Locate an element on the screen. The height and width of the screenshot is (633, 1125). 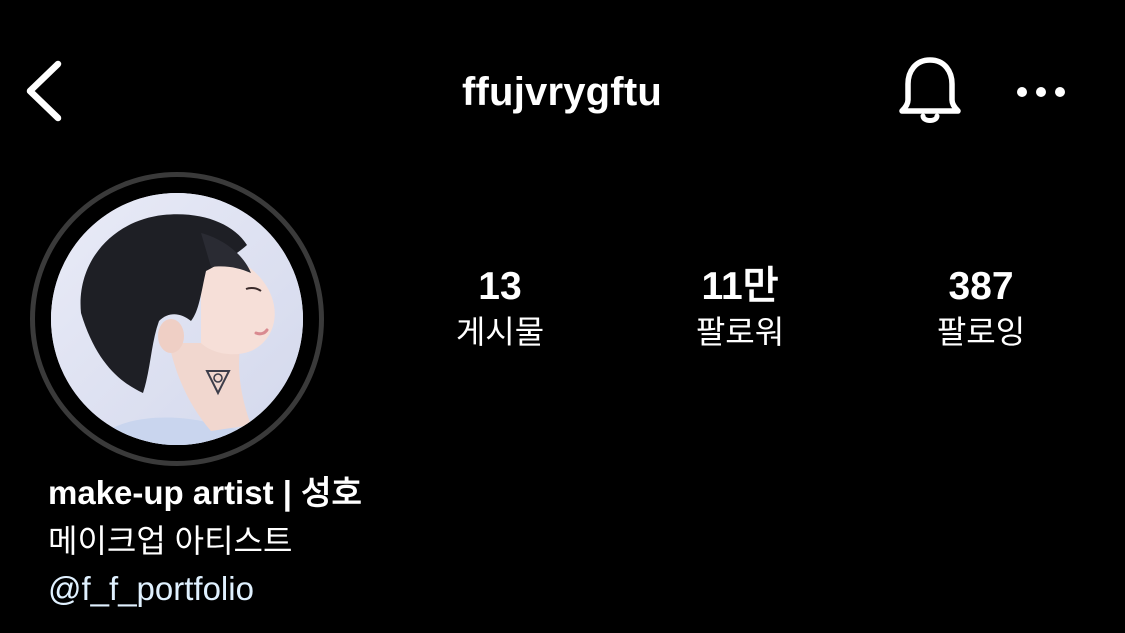
stat-posts-label: 게시물 is located at coordinates (500, 332).